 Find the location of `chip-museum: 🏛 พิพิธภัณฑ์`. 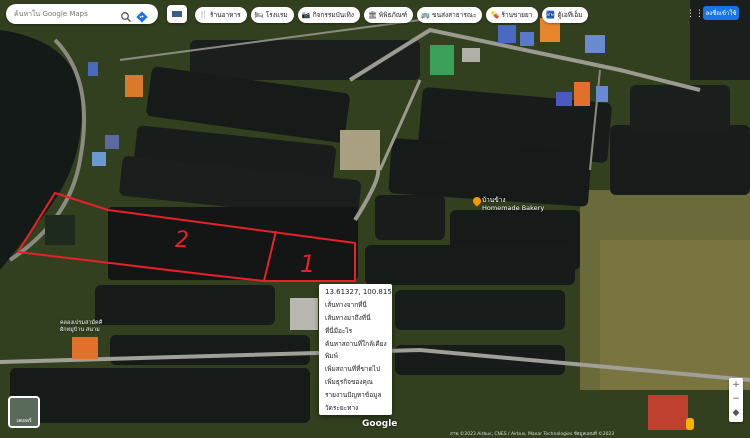

chip-museum: 🏛 พิพิธภัณฑ์ is located at coordinates (388, 15).